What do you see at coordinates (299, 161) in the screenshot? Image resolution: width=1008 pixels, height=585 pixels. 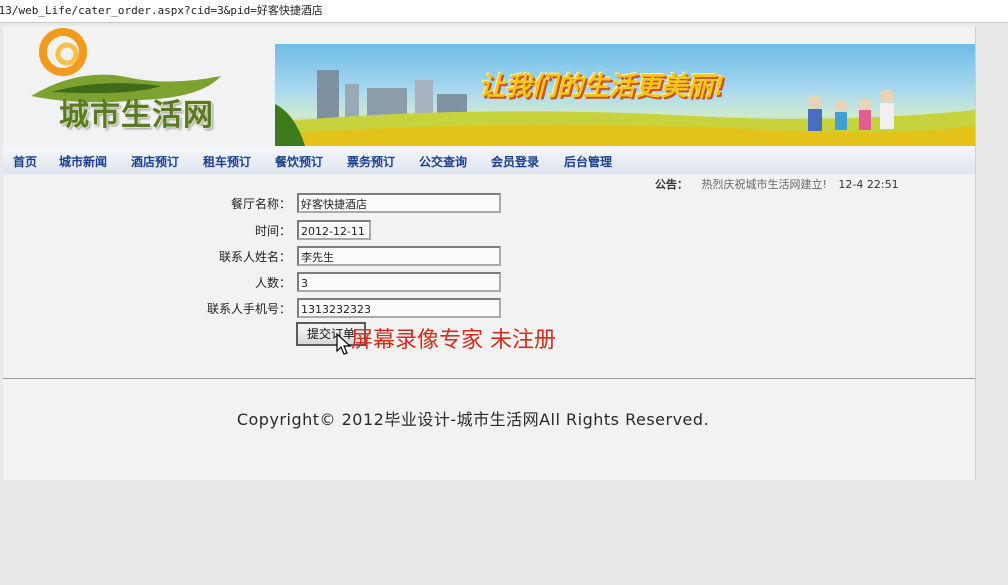 I see `nav-dining-booking: 餐饮预订` at bounding box center [299, 161].